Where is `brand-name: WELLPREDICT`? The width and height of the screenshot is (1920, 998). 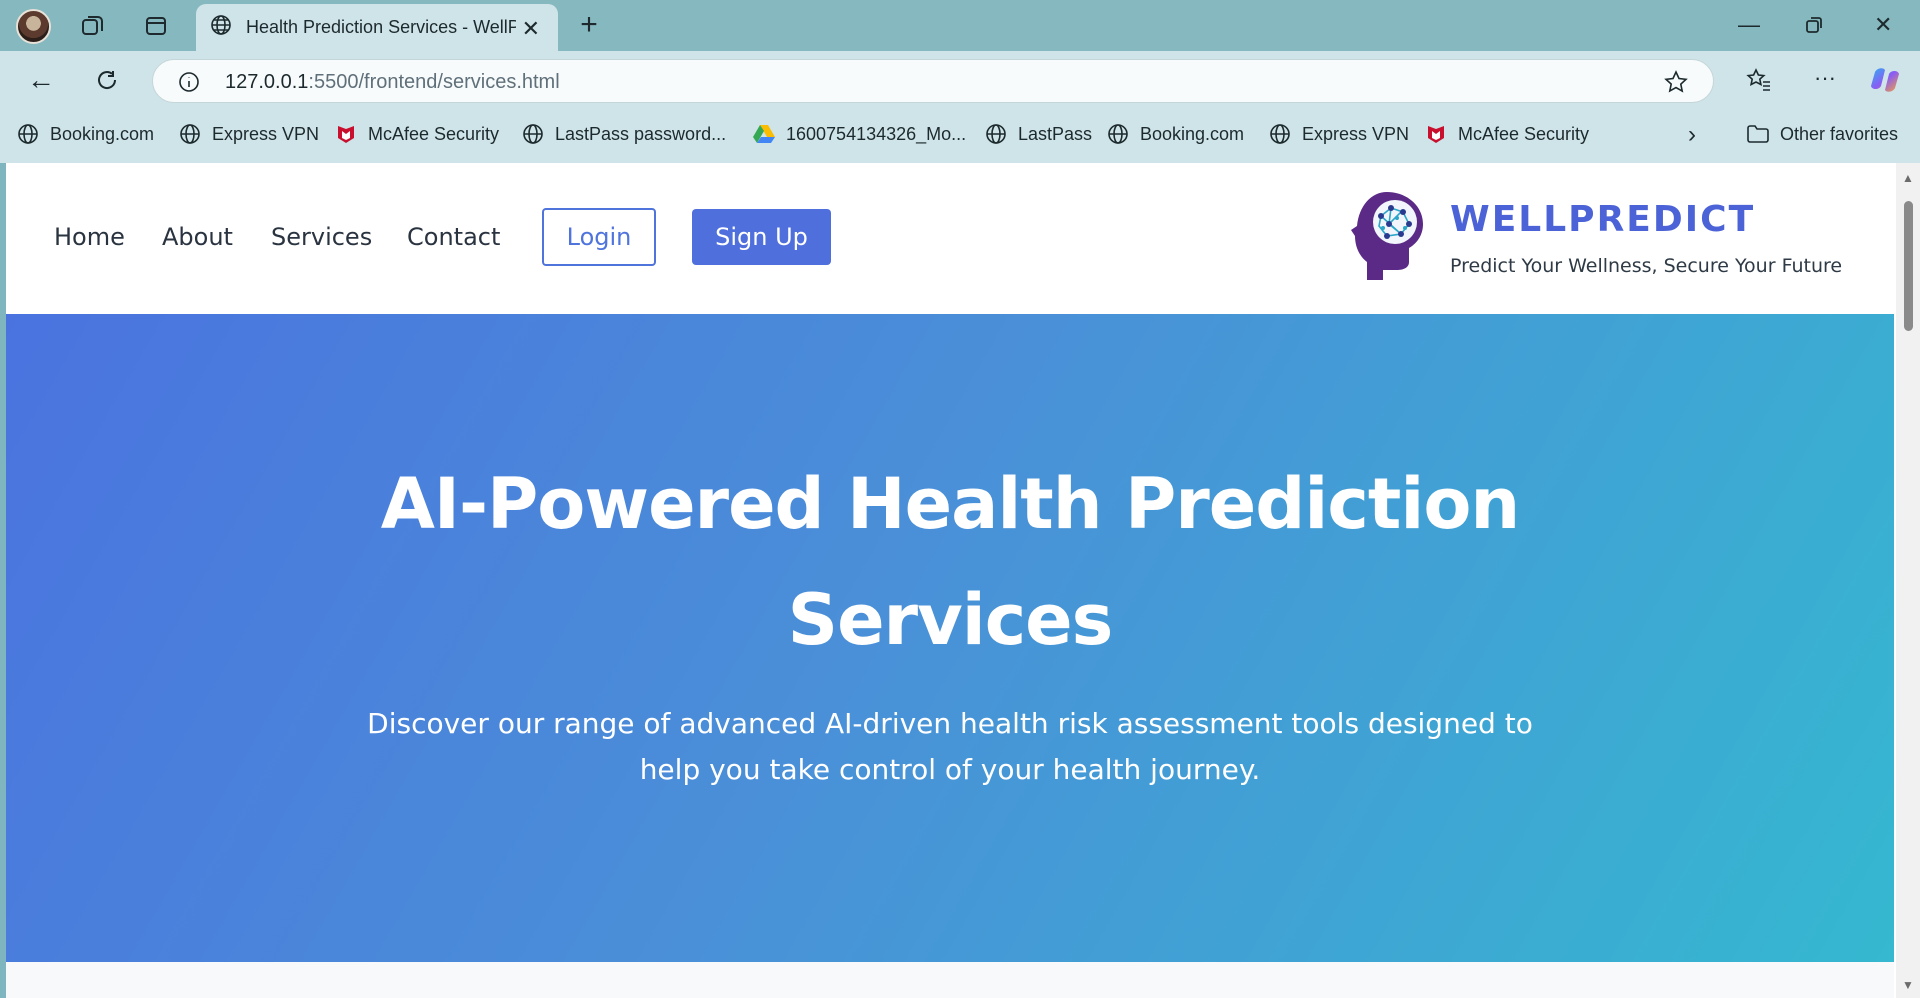
brand-name: WELLPREDICT is located at coordinates (1602, 219).